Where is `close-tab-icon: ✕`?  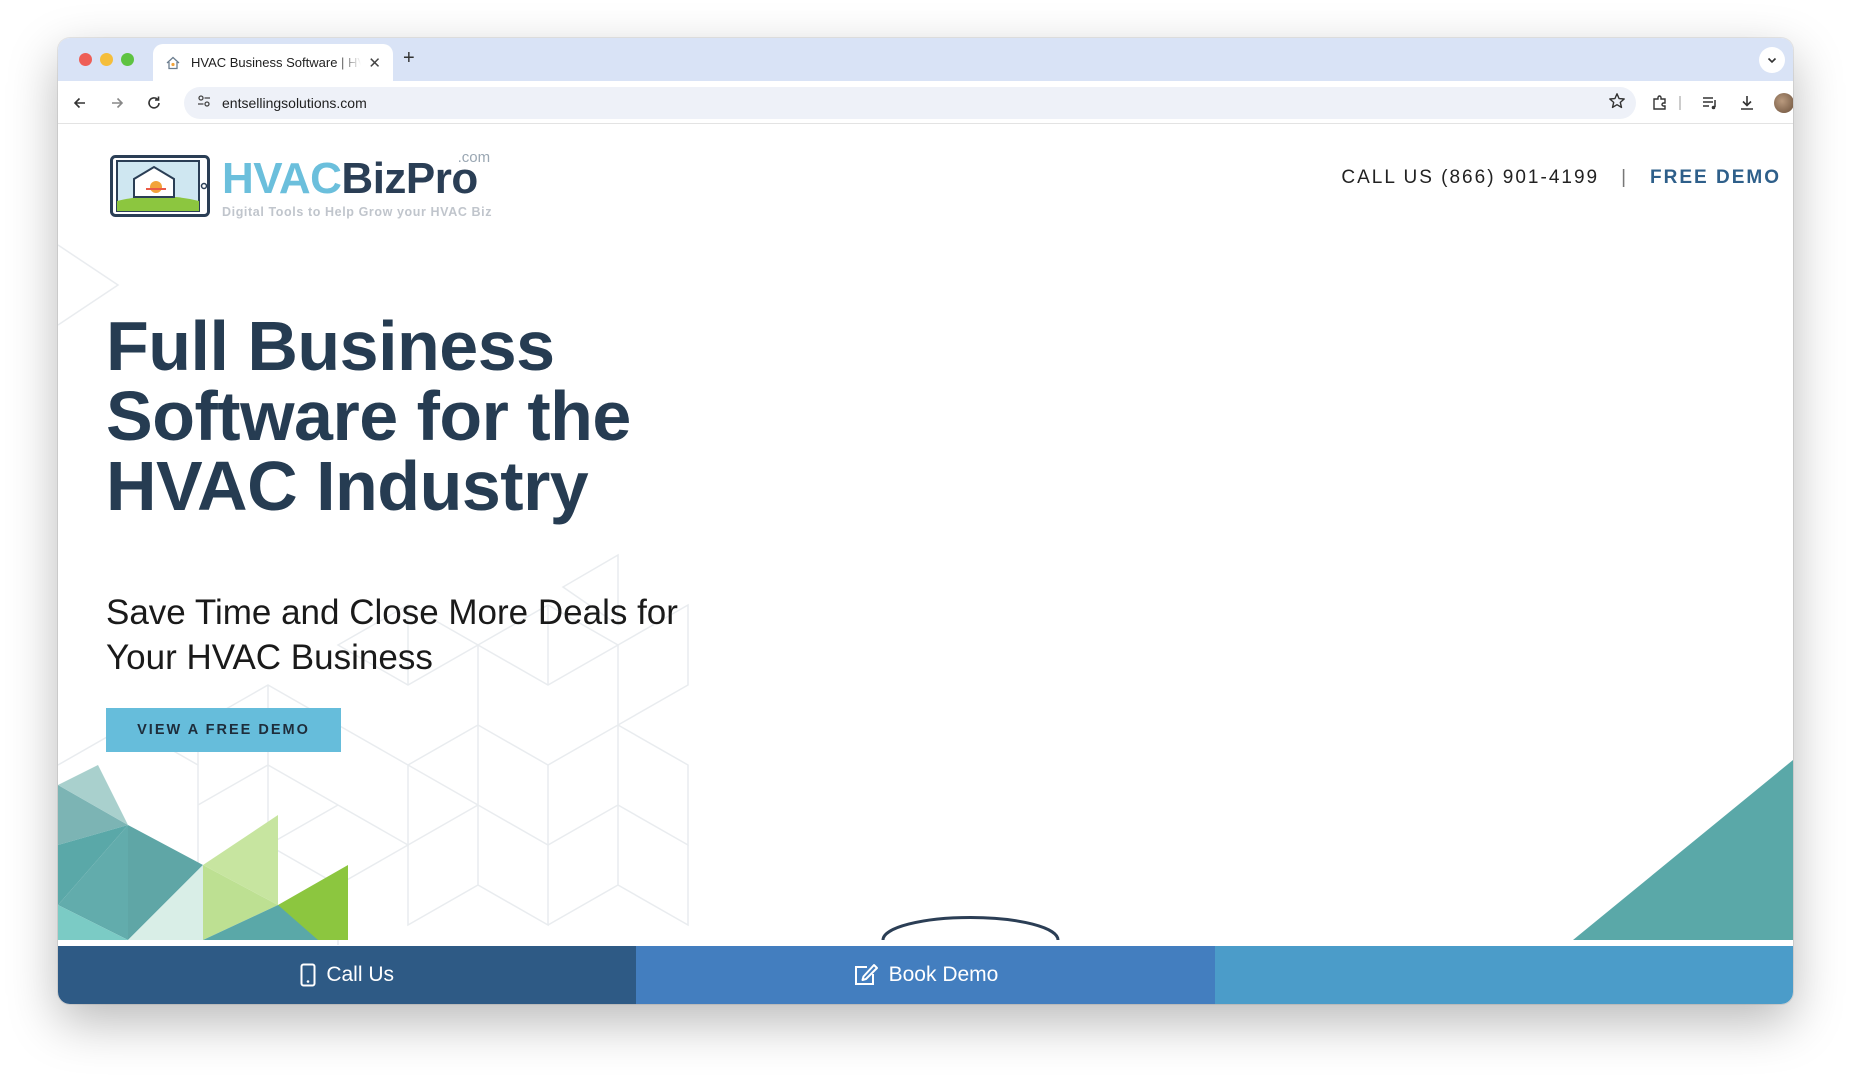 close-tab-icon: ✕ is located at coordinates (374, 63).